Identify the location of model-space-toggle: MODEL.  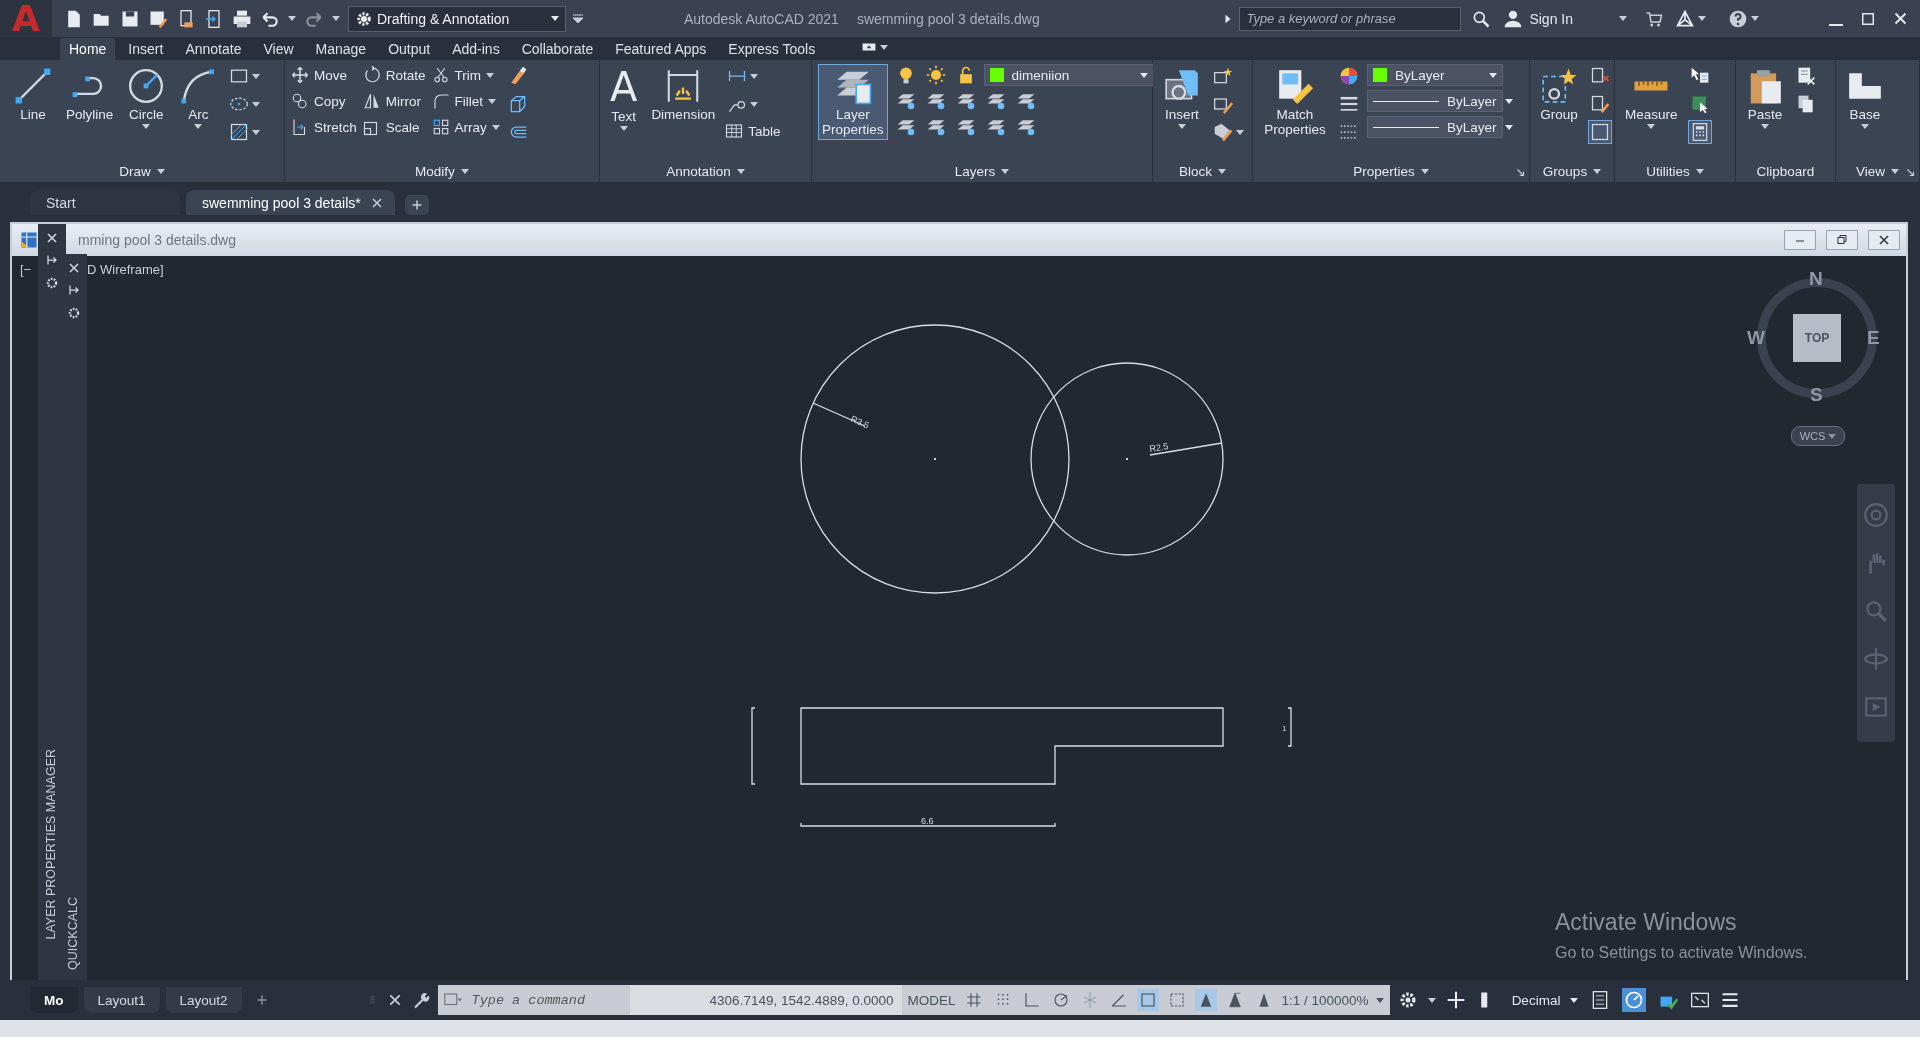
(931, 1000).